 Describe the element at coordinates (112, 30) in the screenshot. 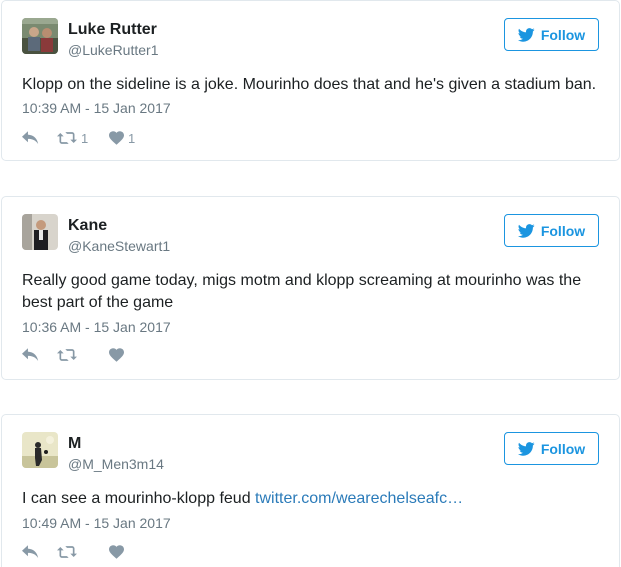

I see `user-name: Luke Rutter` at that location.